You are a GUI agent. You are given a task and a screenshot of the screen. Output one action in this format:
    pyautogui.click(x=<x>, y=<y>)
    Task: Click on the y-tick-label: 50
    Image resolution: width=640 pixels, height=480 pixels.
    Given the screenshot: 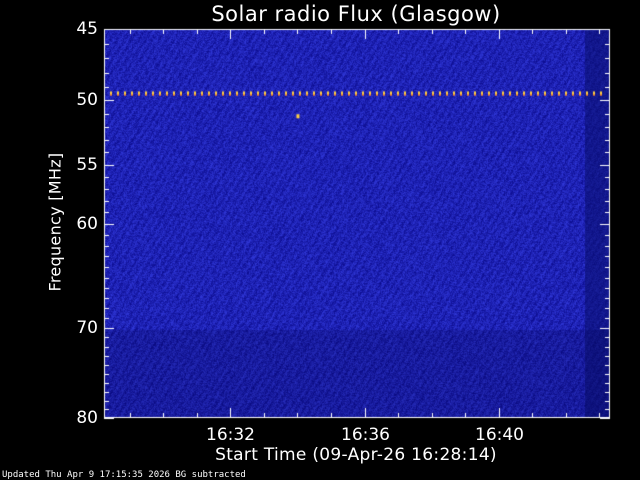 What is the action you would take?
    pyautogui.click(x=87, y=99)
    